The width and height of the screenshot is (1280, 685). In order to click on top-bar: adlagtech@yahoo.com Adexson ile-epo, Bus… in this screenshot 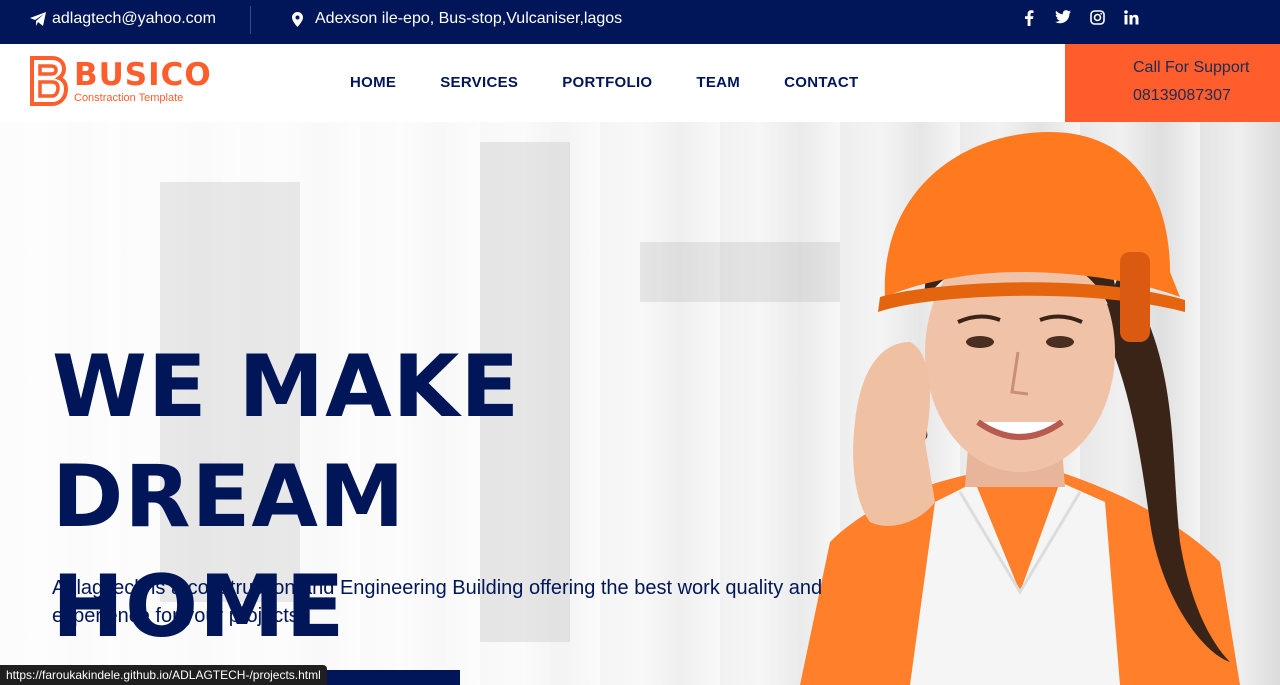, I will do `click(640, 22)`.